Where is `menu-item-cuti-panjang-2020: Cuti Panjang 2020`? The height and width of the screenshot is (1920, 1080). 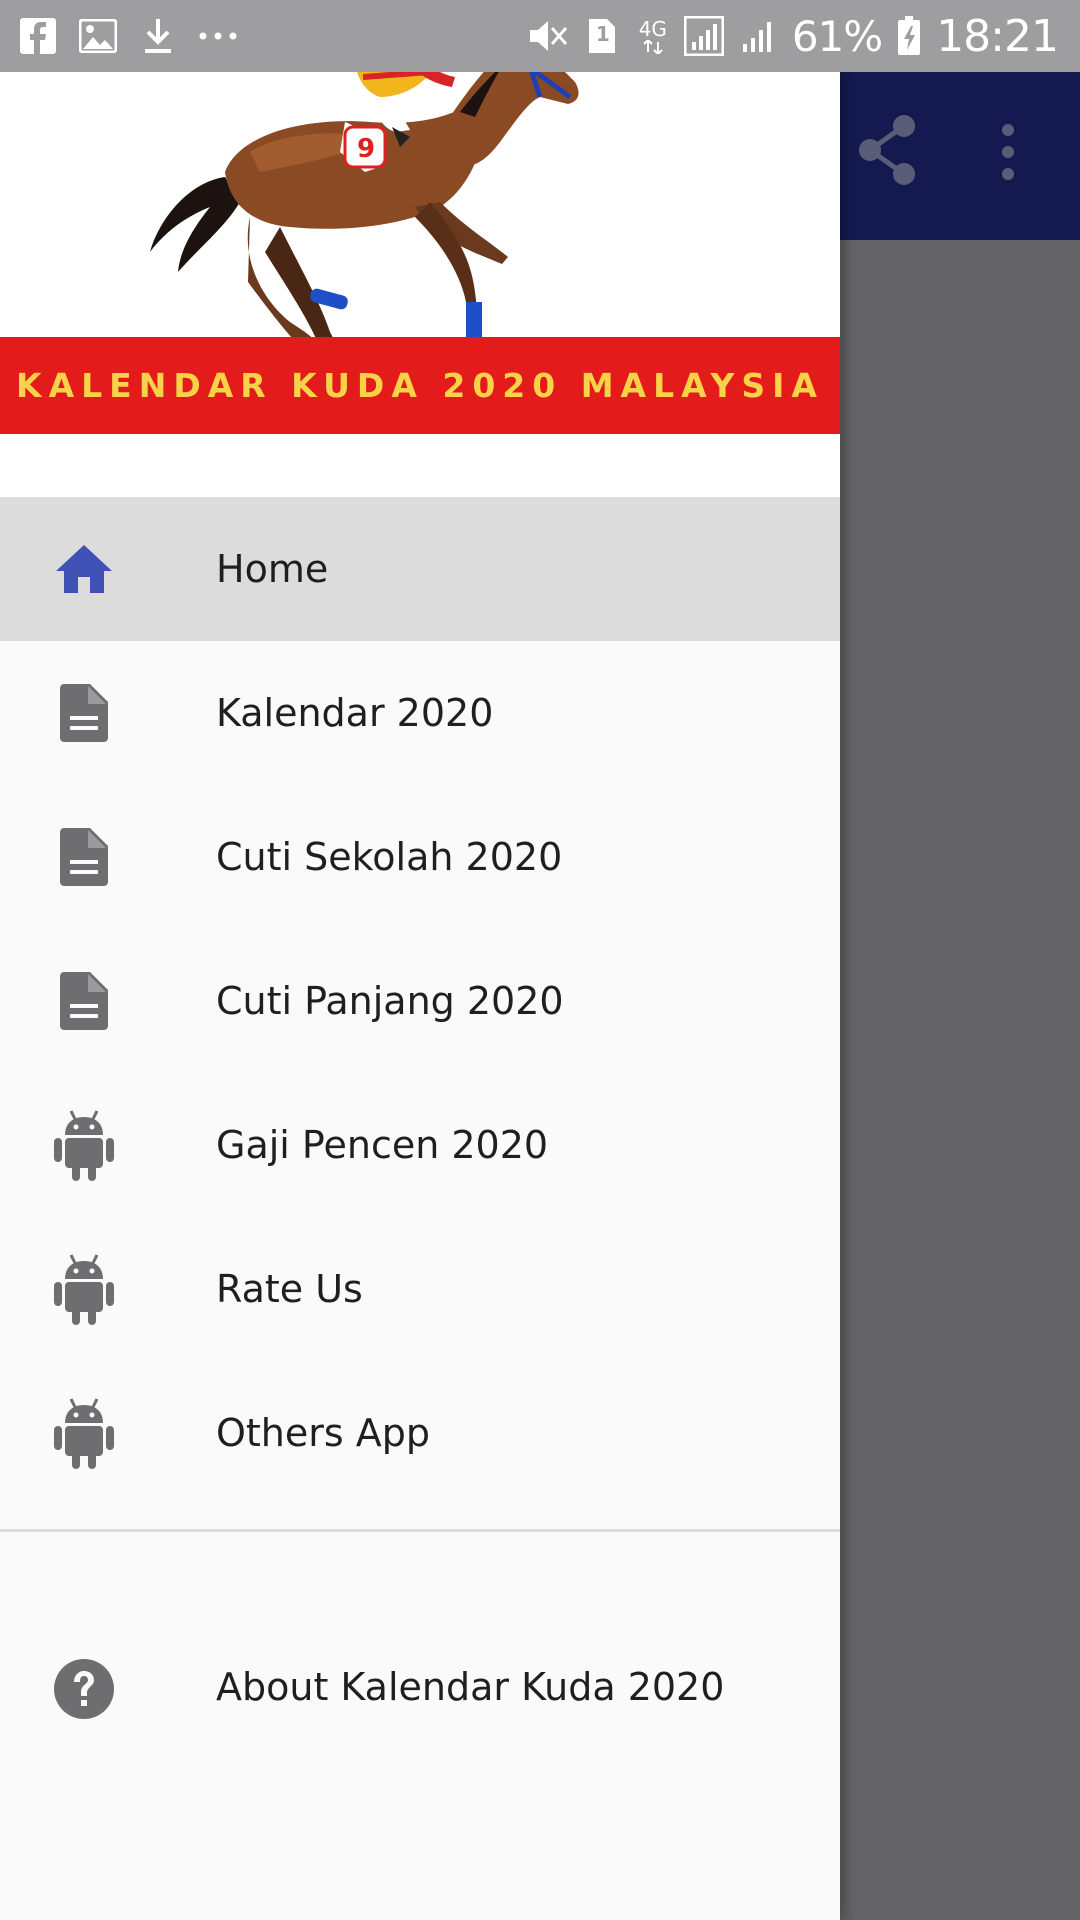
menu-item-cuti-panjang-2020: Cuti Panjang 2020 is located at coordinates (420, 1001).